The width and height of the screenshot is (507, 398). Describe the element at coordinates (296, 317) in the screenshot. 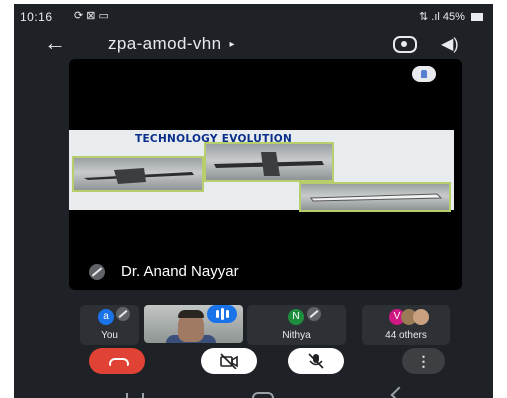

I see `avatar: N` at that location.